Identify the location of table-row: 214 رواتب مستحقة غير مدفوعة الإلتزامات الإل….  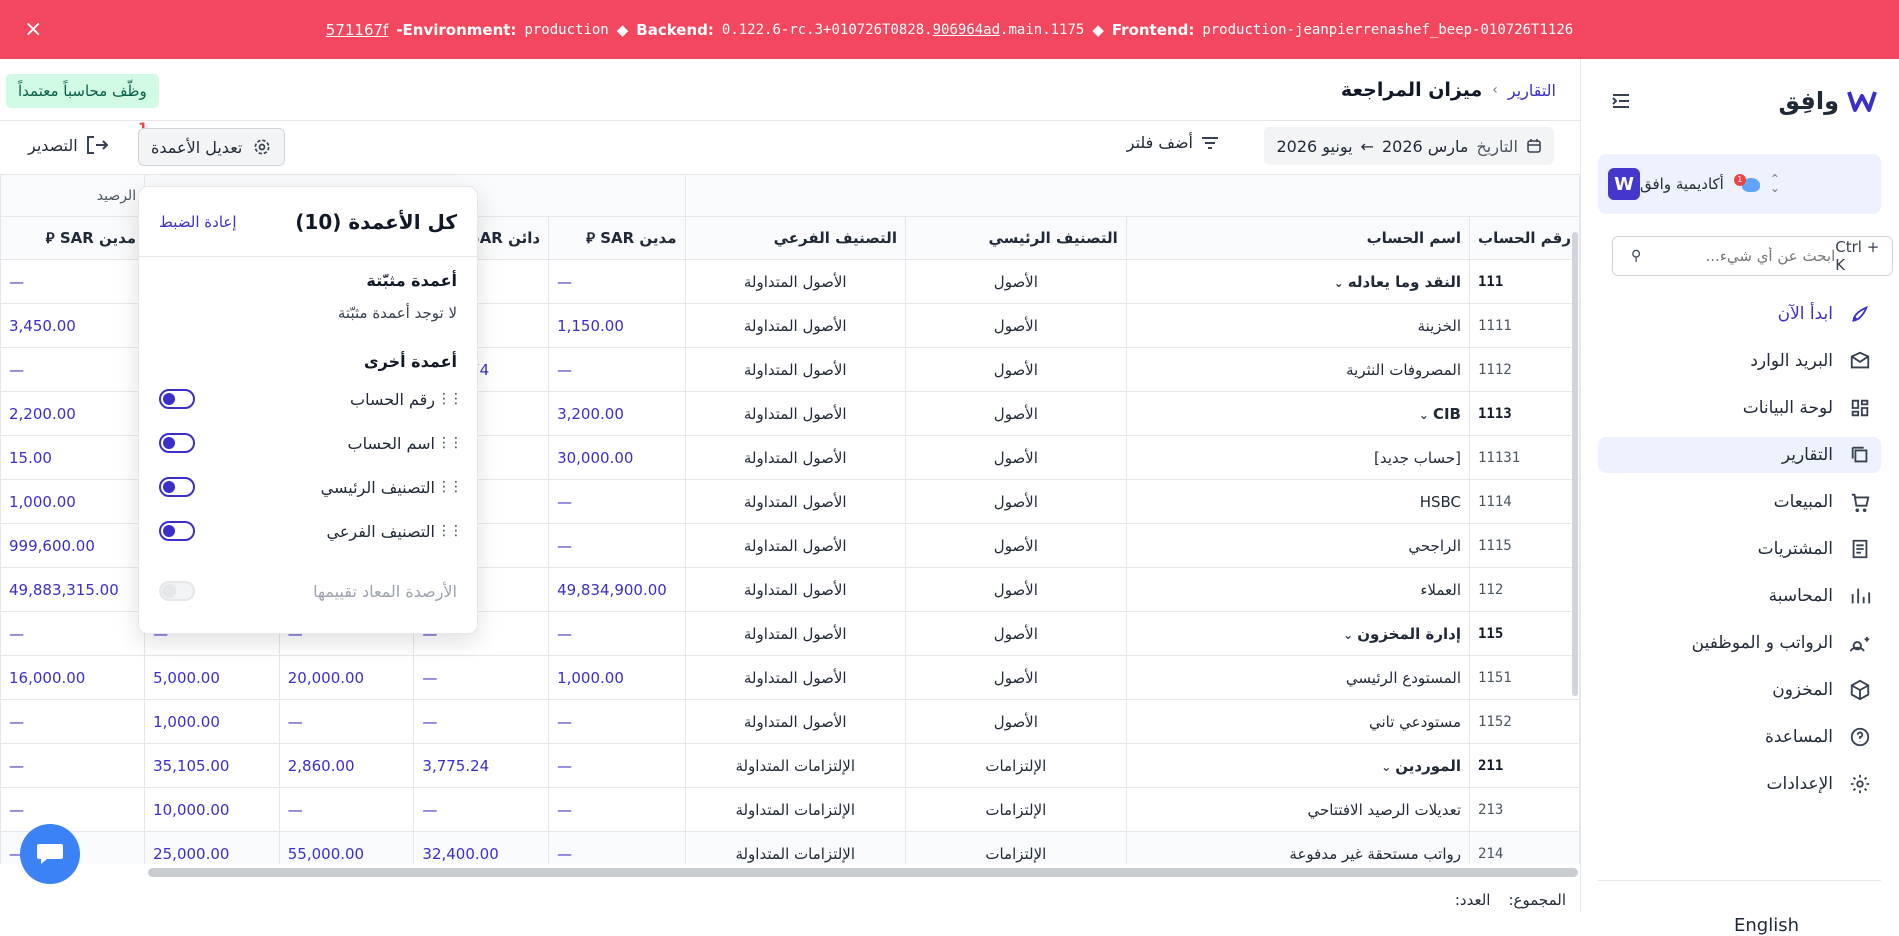
(790, 847).